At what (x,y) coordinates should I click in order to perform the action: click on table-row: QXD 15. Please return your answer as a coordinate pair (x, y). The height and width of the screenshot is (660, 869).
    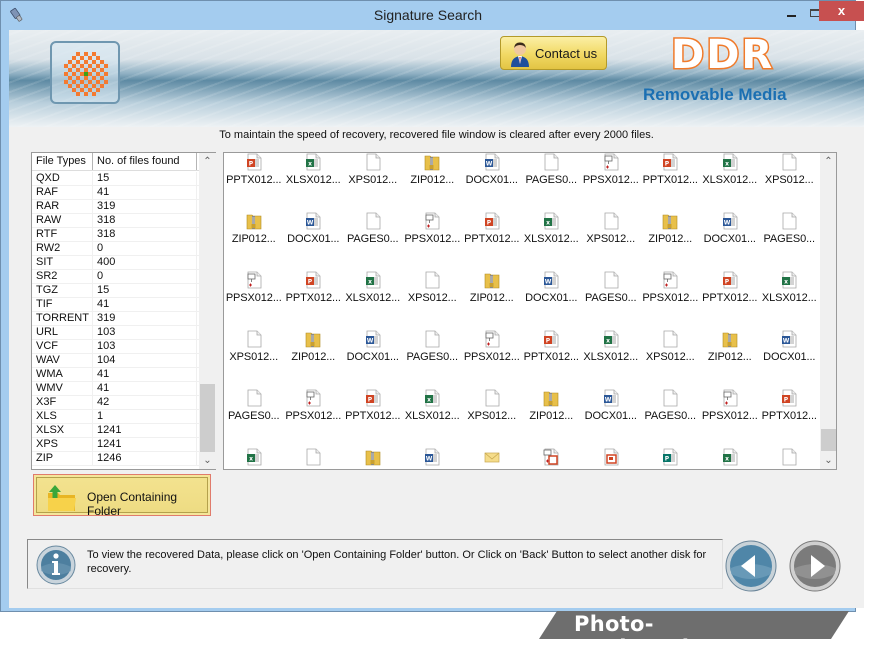
    Looking at the image, I should click on (115, 179).